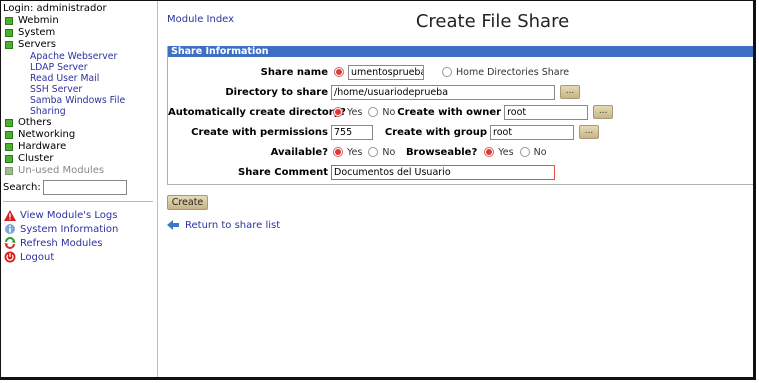 This screenshot has height=383, width=759. Describe the element at coordinates (10, 215) in the screenshot. I see `warning-icon` at that location.